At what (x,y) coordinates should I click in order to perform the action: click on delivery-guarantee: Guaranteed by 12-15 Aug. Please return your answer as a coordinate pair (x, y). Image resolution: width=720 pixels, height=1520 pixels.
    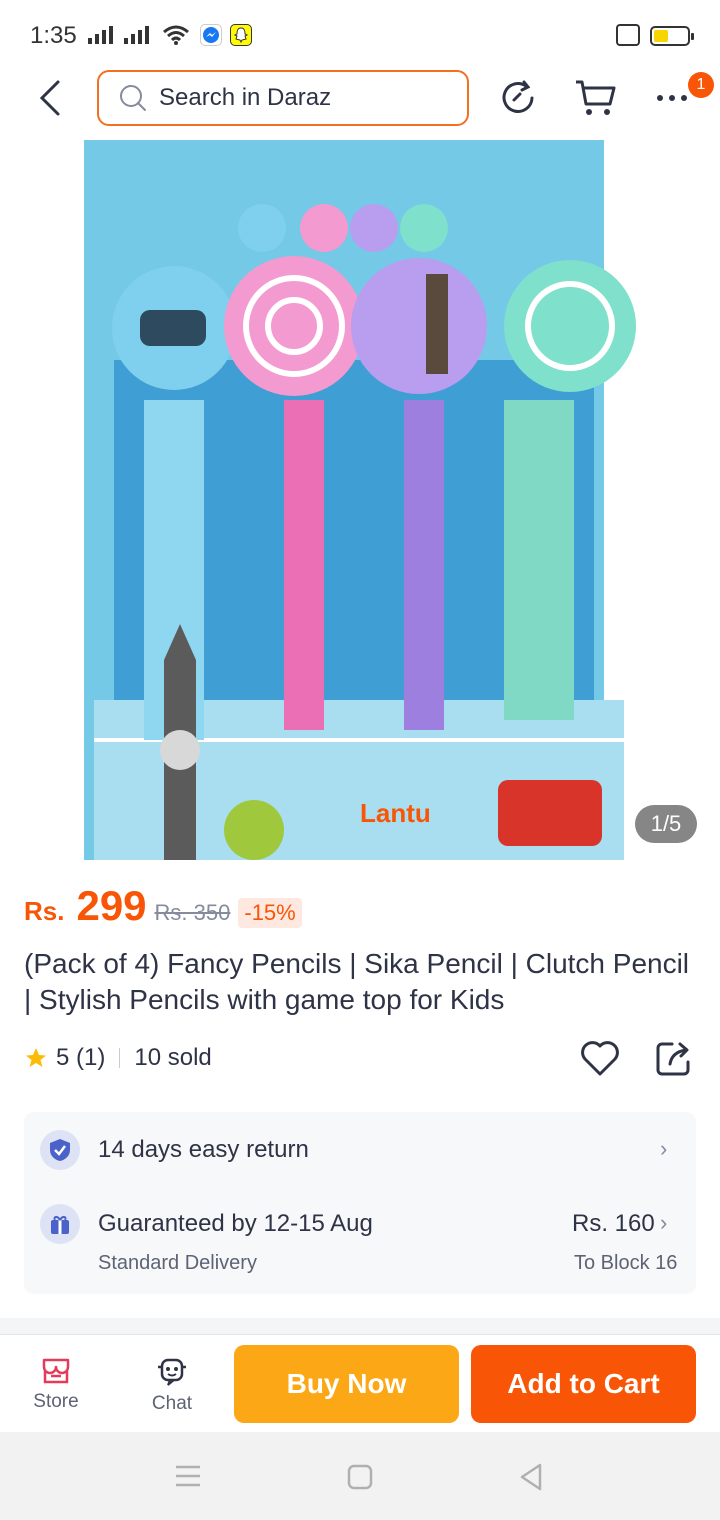
    Looking at the image, I should click on (235, 1224).